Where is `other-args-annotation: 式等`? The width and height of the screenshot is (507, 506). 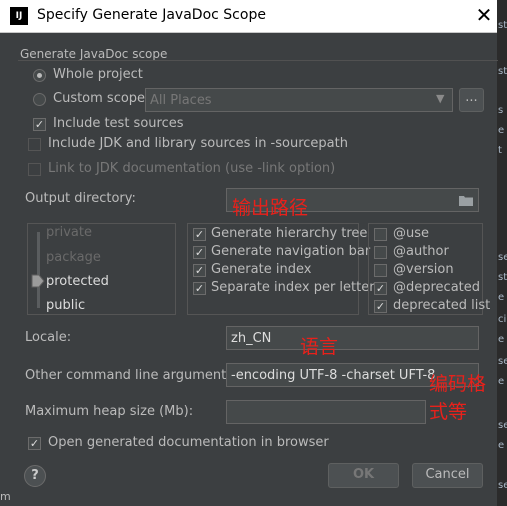 other-args-annotation: 式等 is located at coordinates (448, 412).